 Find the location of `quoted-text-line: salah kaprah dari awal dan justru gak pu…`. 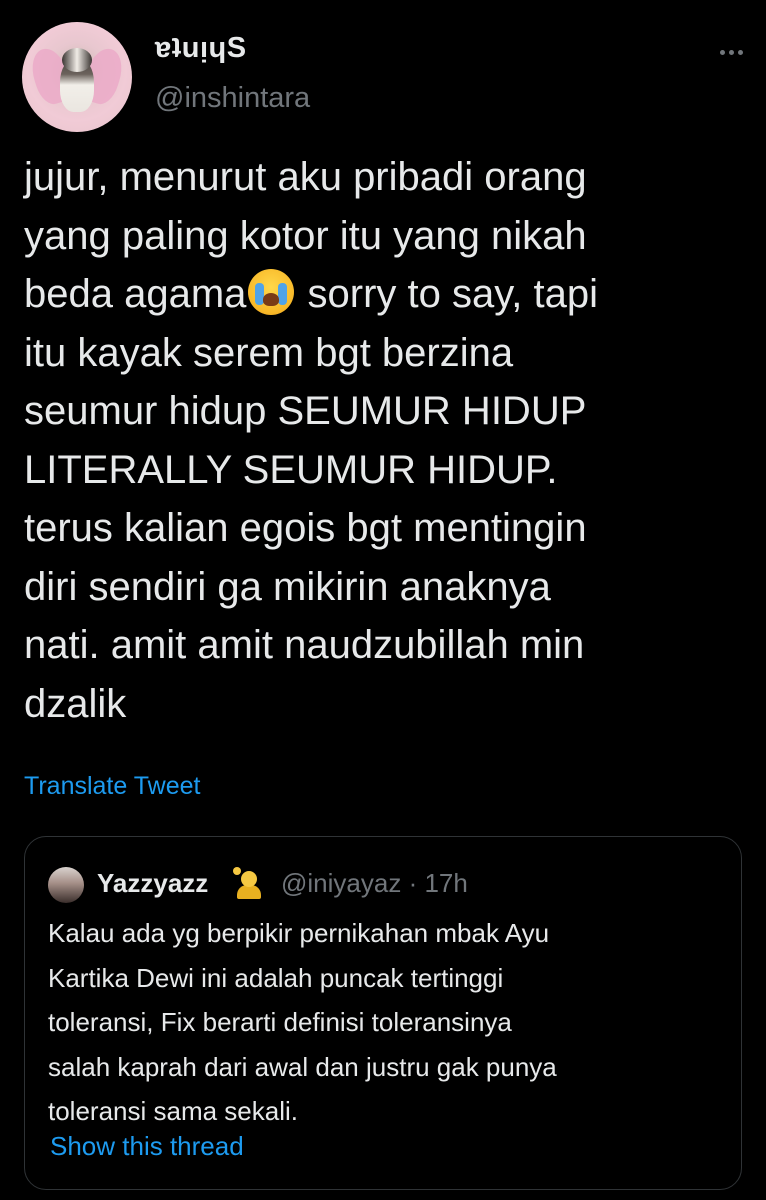

quoted-text-line: salah kaprah dari awal dan justru gak pu… is located at coordinates (302, 1066).